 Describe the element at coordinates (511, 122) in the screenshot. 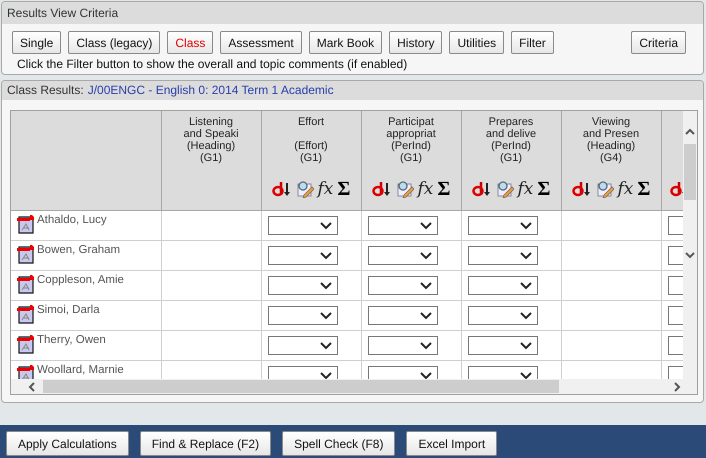

I see `column-title: Prepares` at that location.